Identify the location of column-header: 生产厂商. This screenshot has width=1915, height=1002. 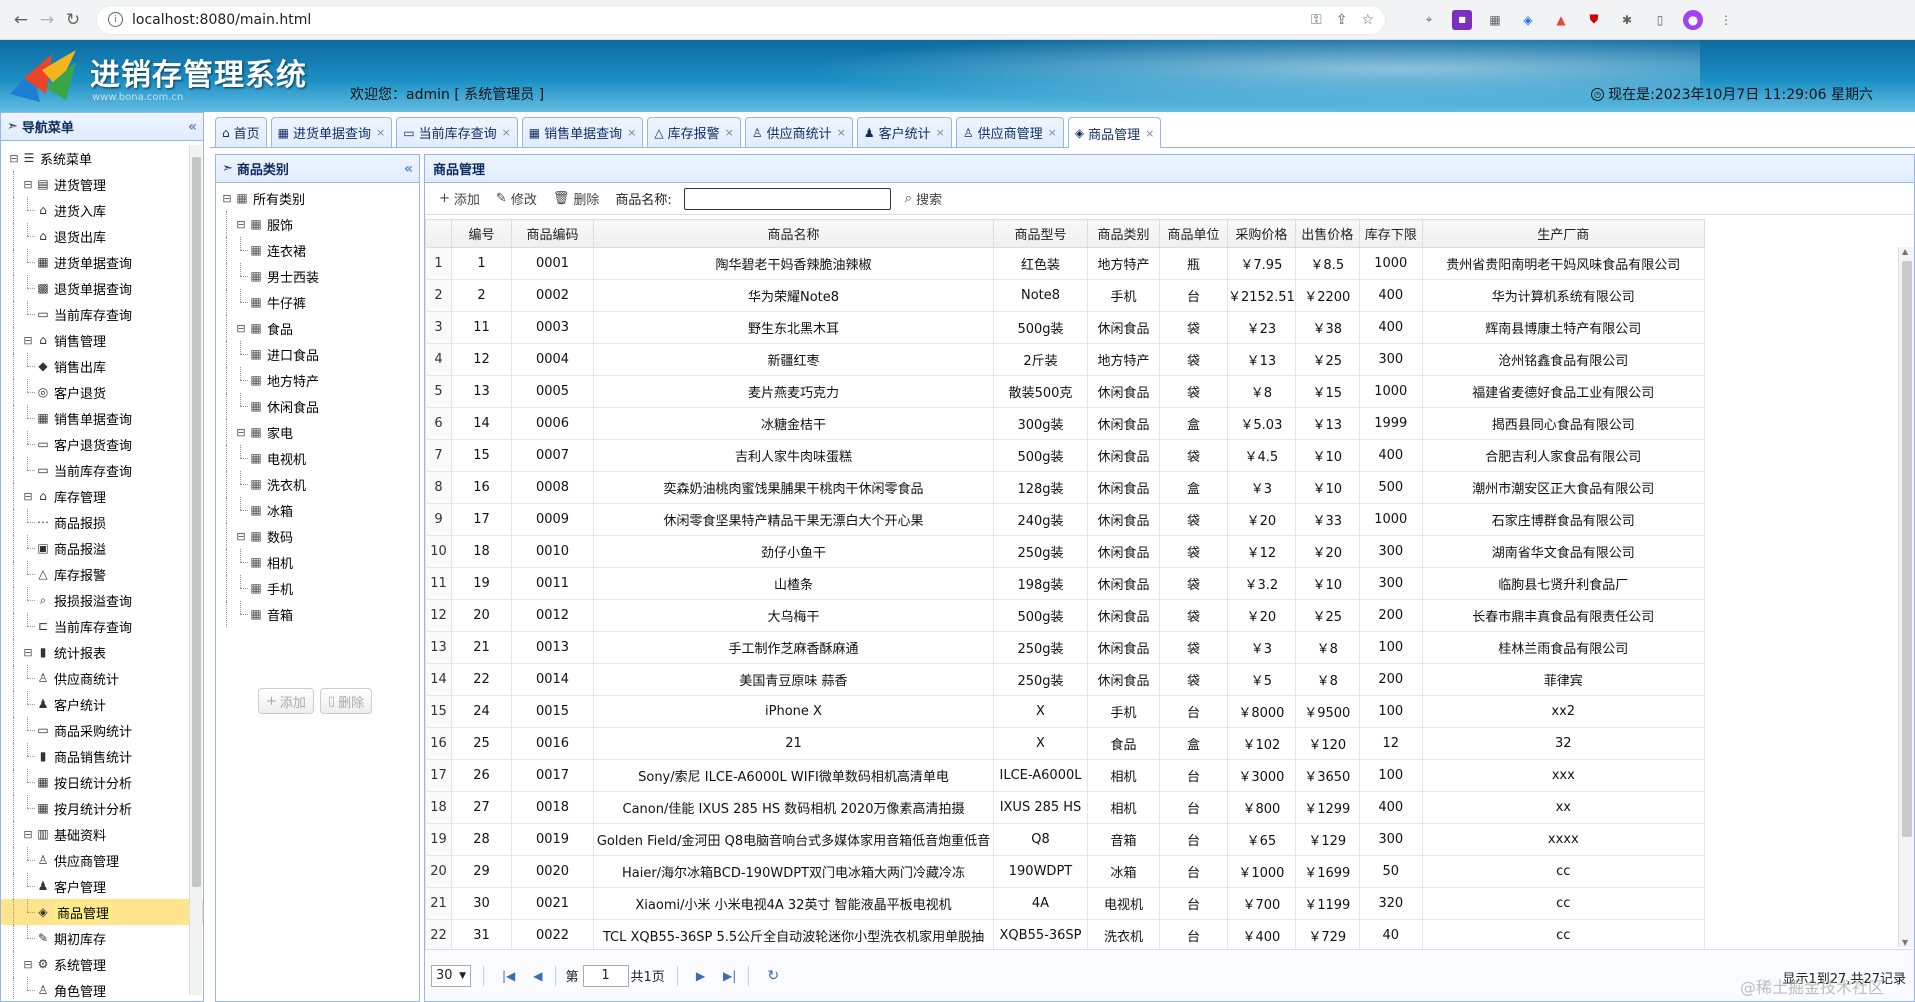
(1563, 233).